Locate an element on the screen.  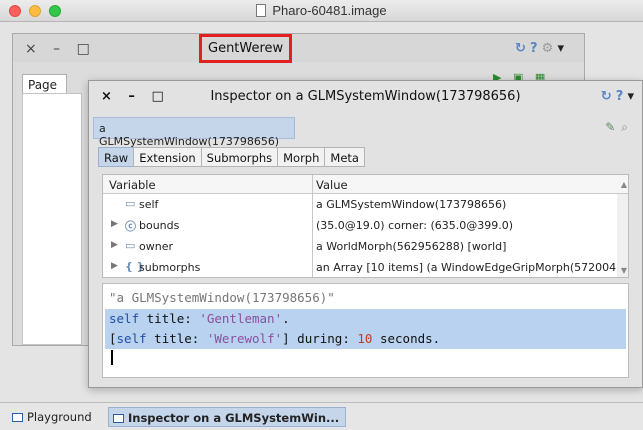
table-row: ▶ ▭ owner a WorldMorph(562956288) [world] is located at coordinates (359, 247).